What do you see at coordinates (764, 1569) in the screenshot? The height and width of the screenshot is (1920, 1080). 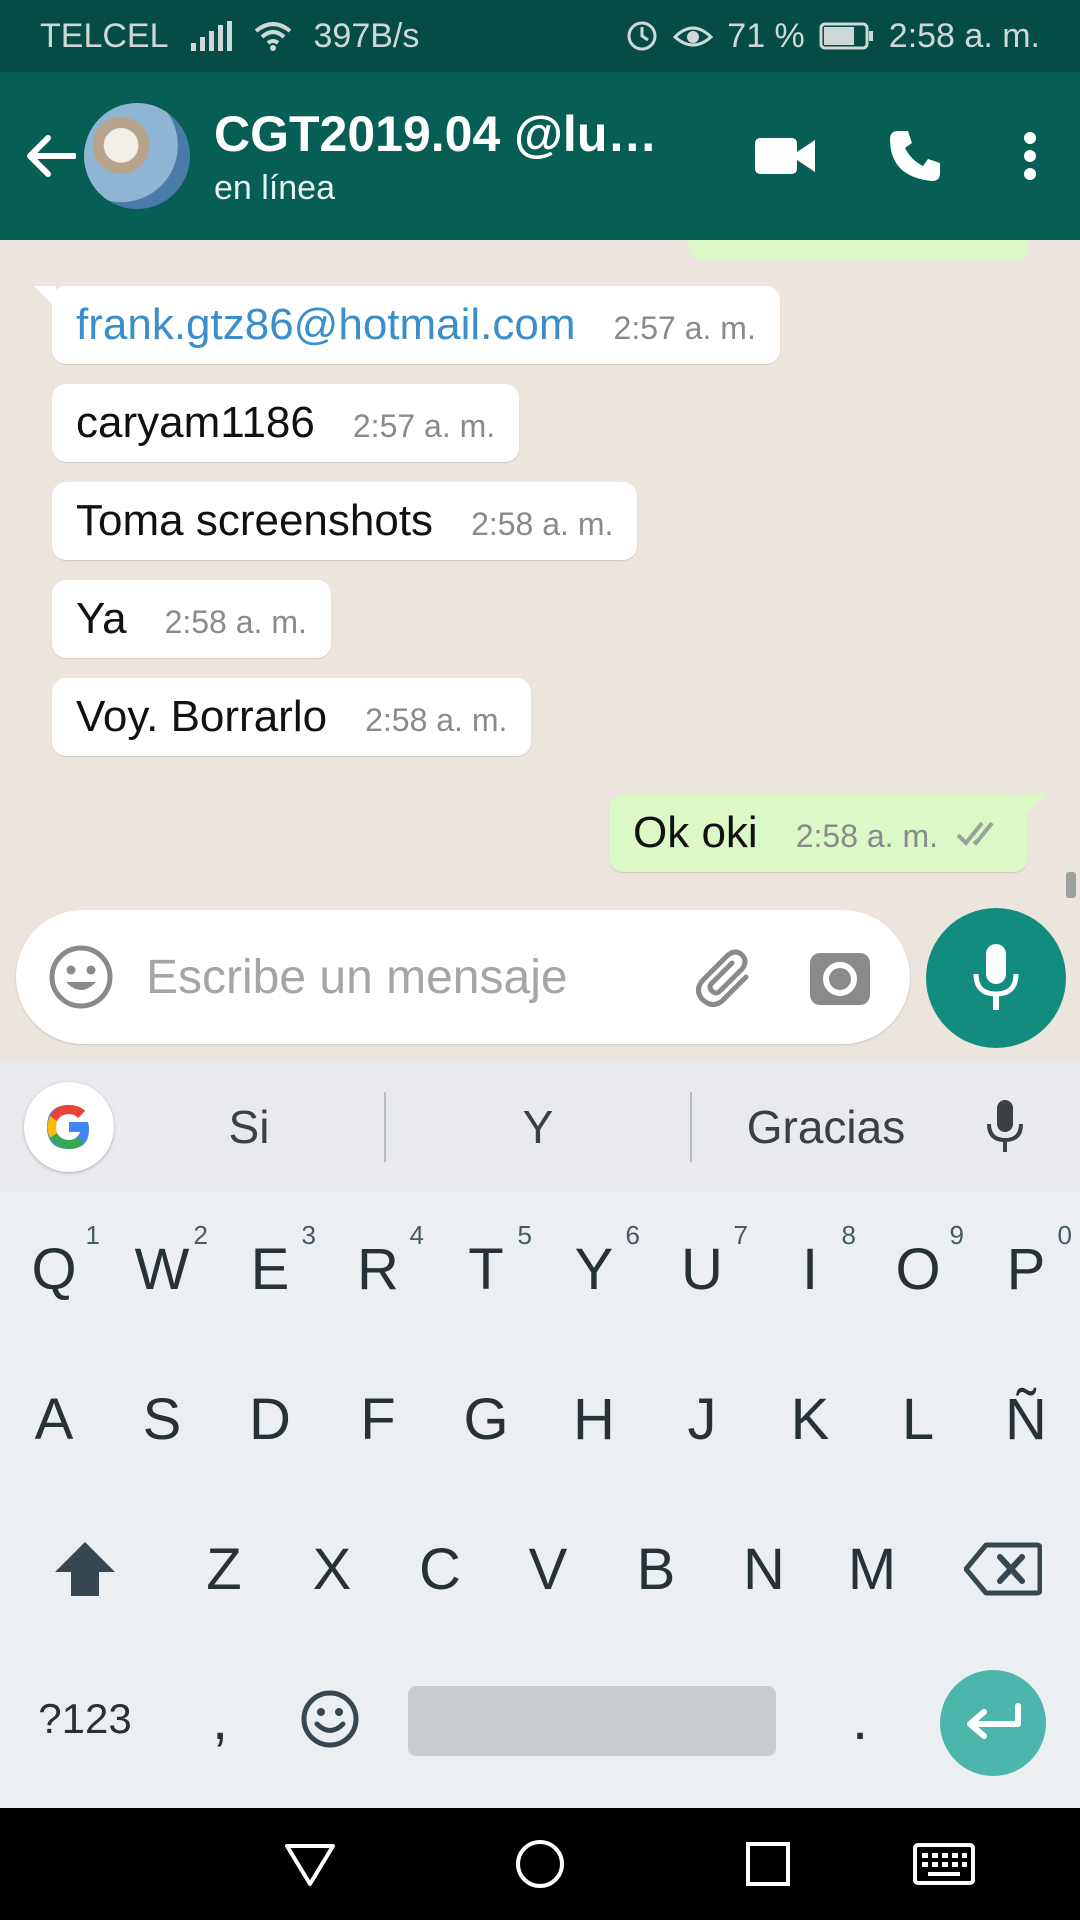 I see `key: N` at bounding box center [764, 1569].